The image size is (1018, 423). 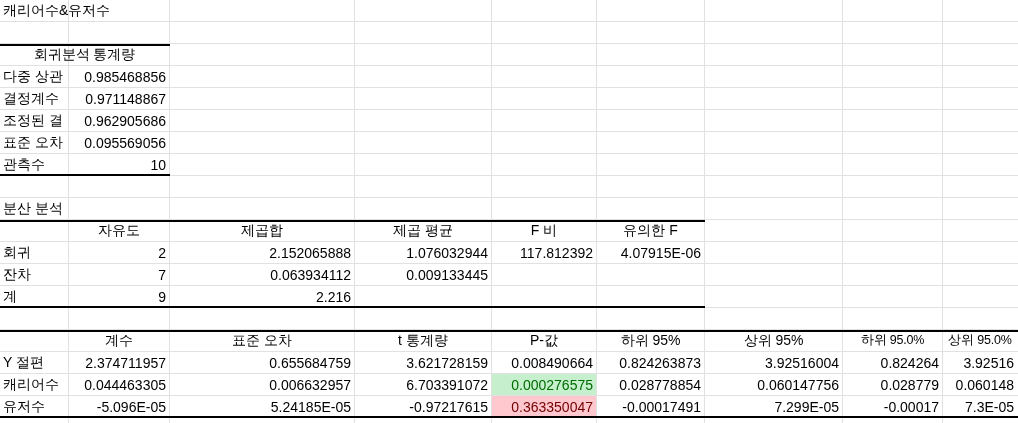 What do you see at coordinates (24, 406) in the screenshot?
I see `row-label: 유저수` at bounding box center [24, 406].